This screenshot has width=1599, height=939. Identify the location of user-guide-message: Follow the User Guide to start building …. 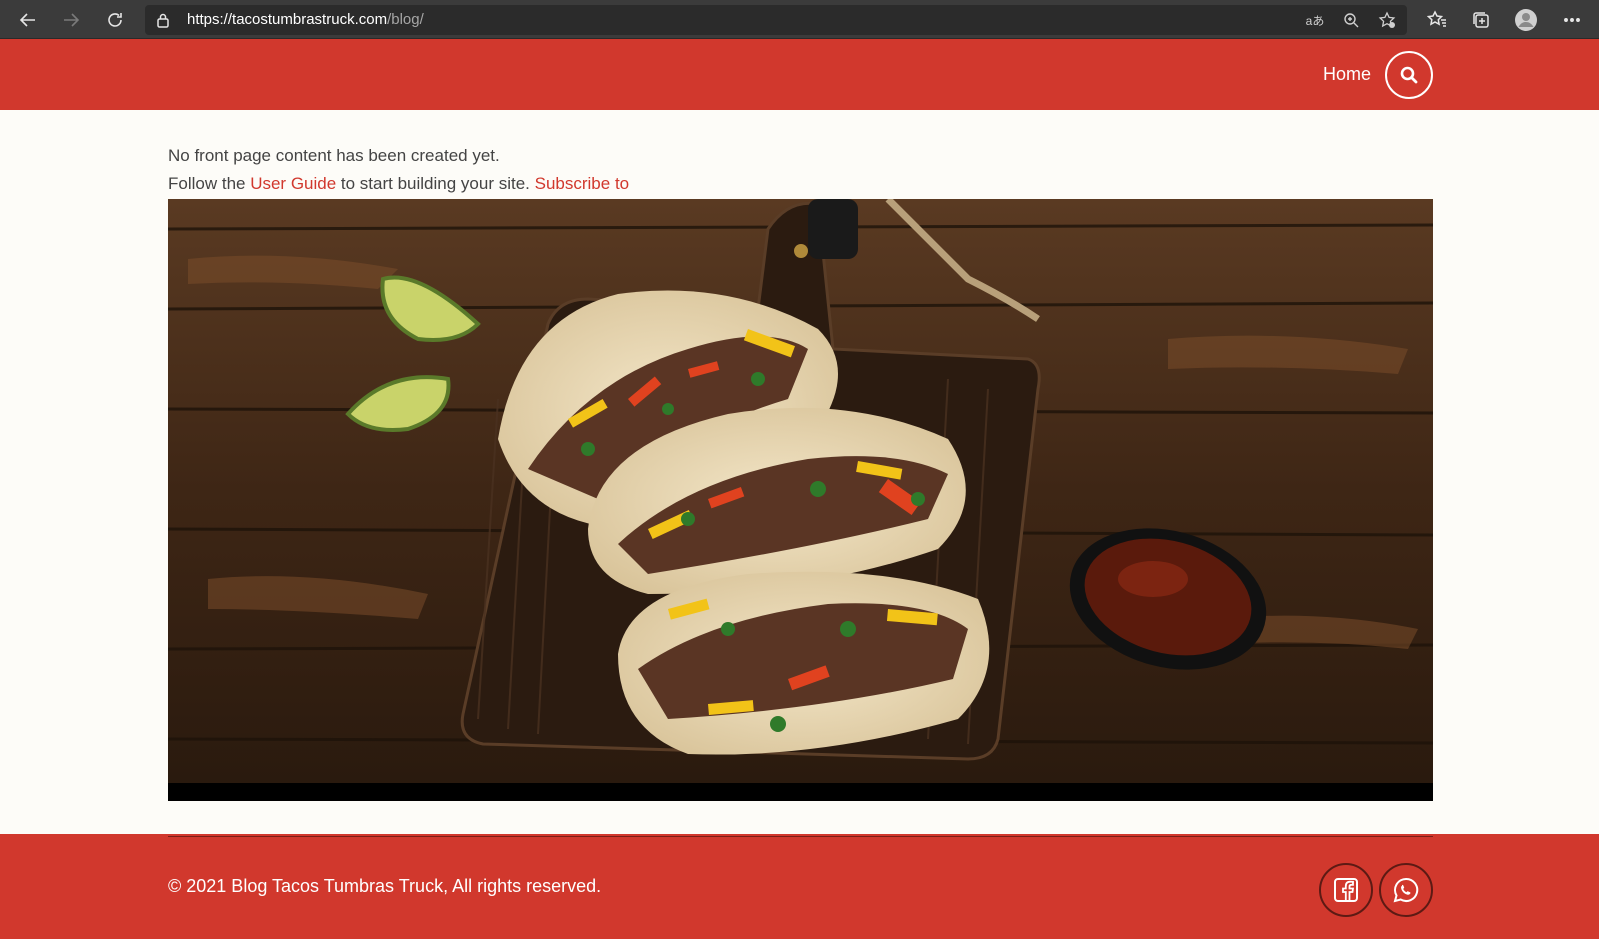
(398, 184).